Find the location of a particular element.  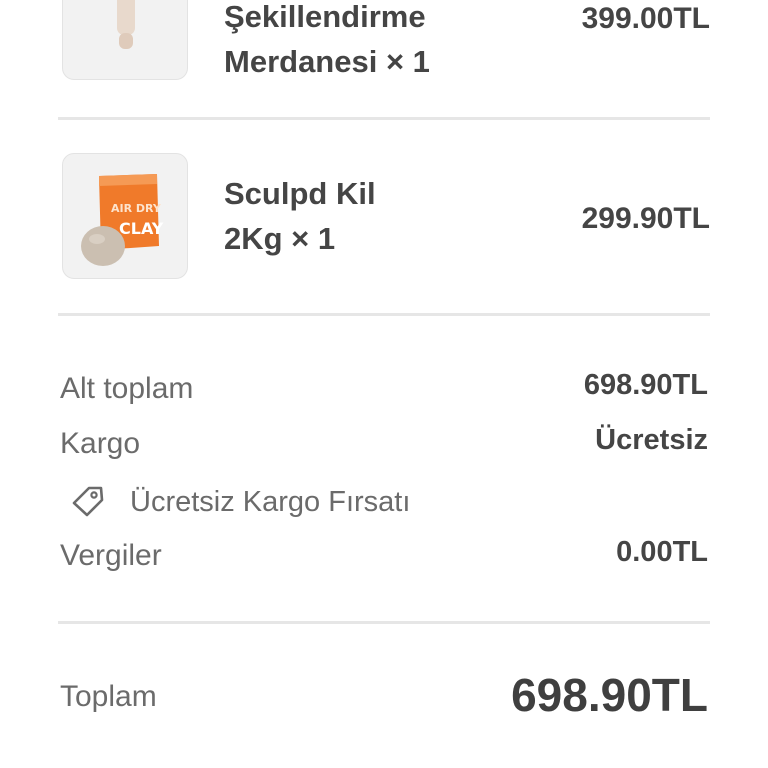

item-name-line1: Şekillendirme is located at coordinates (325, 17).